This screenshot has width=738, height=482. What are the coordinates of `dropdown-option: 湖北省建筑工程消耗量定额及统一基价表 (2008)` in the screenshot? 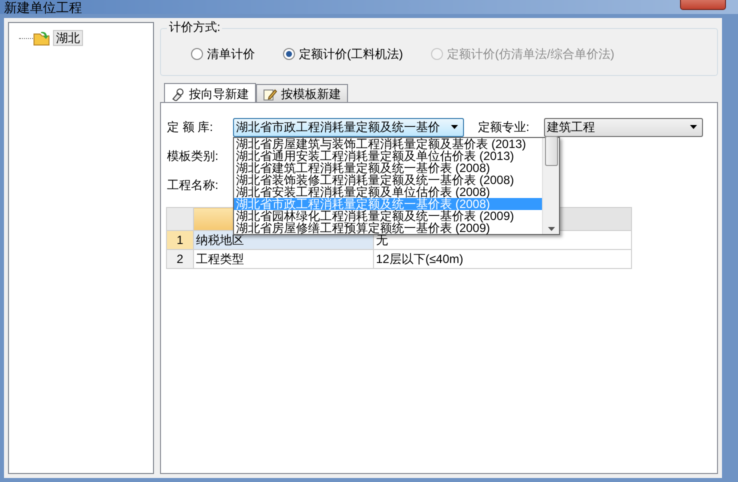 It's located at (388, 168).